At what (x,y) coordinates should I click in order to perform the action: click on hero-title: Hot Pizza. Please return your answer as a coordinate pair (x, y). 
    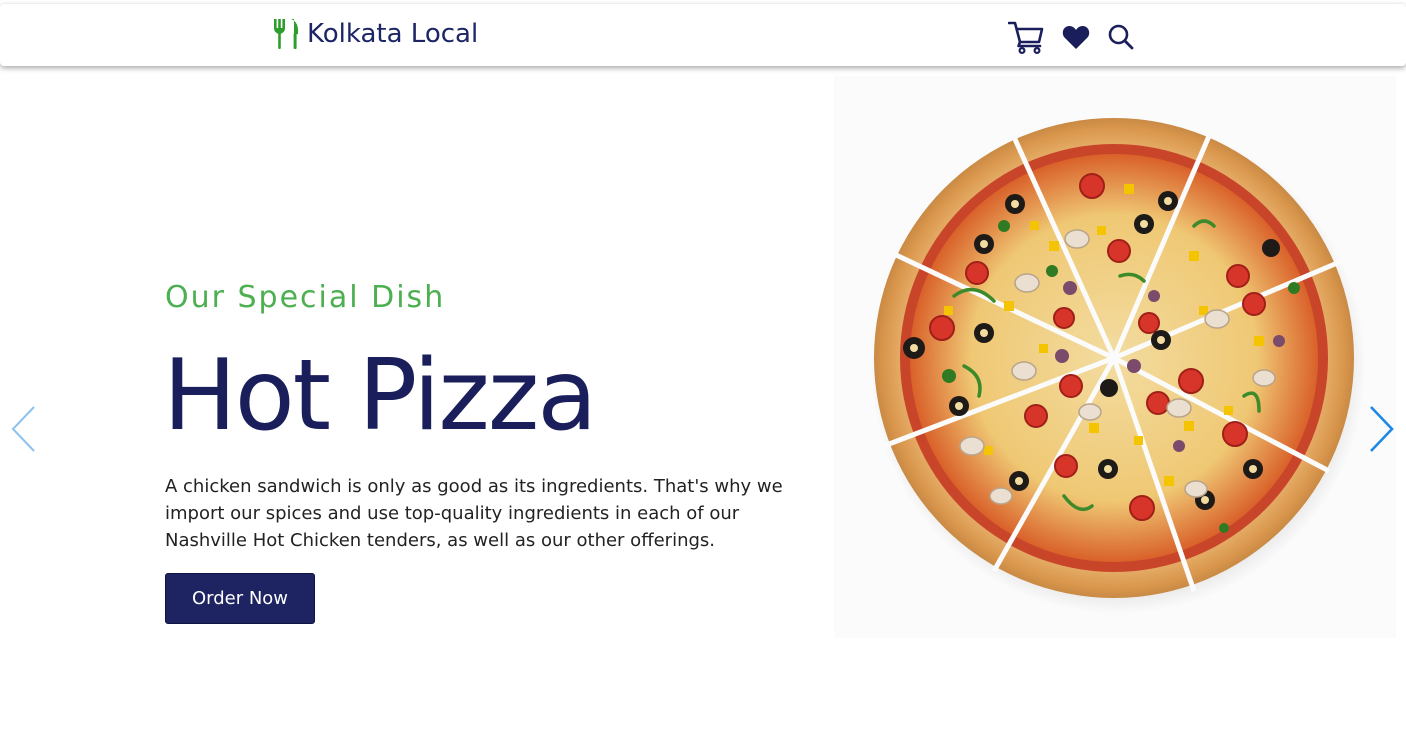
    Looking at the image, I should click on (380, 396).